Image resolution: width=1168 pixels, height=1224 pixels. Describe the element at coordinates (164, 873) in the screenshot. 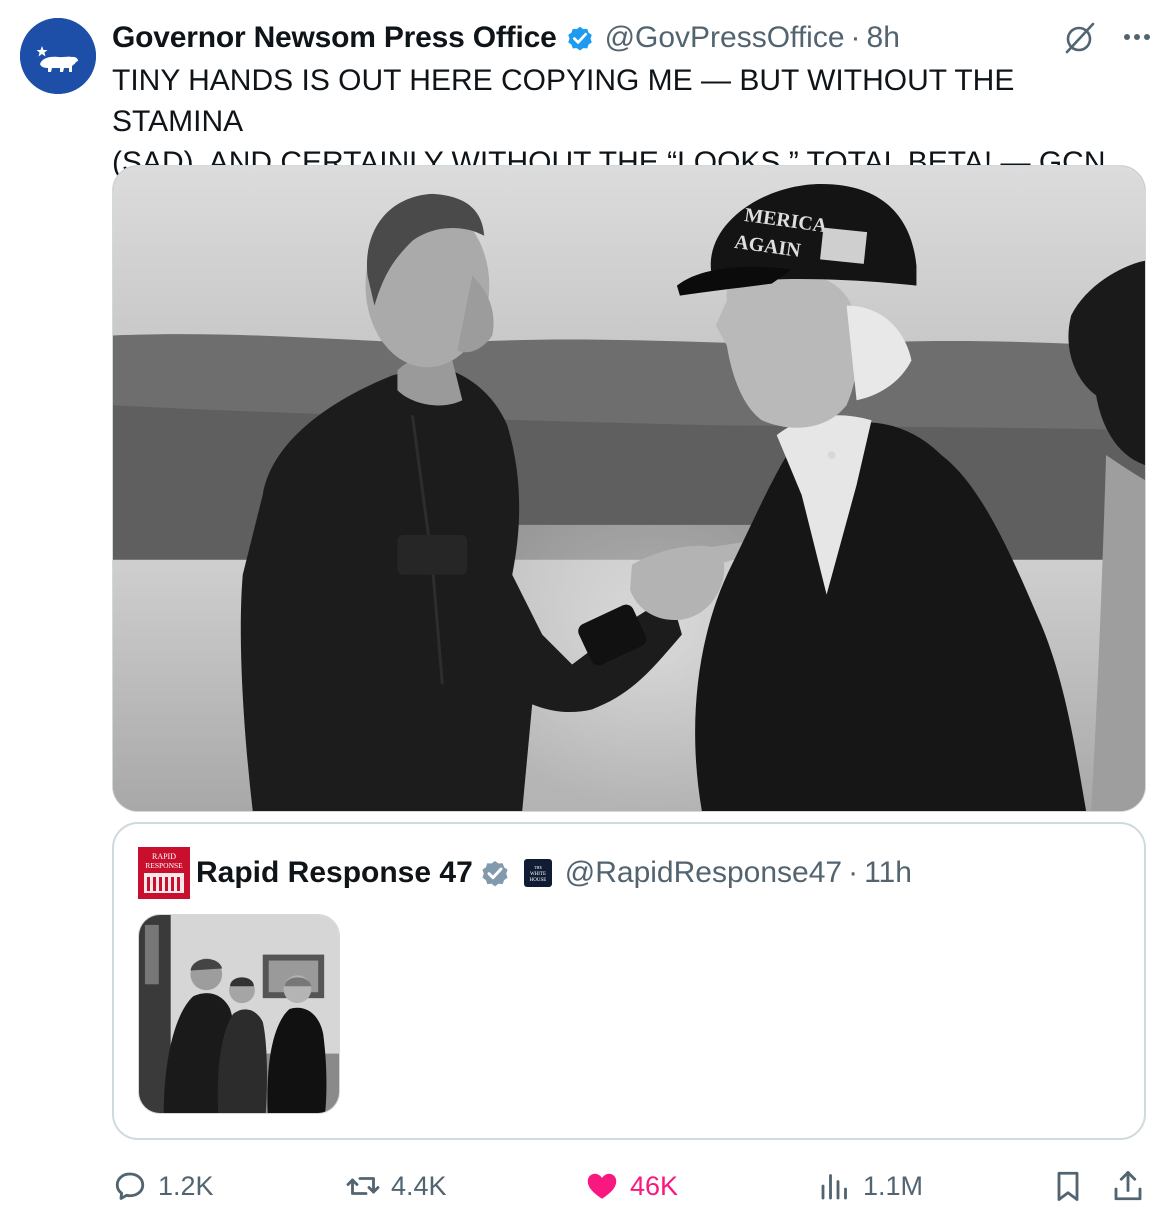

I see `rapid-response-avatar-icon: RAPID RESPONSE` at that location.